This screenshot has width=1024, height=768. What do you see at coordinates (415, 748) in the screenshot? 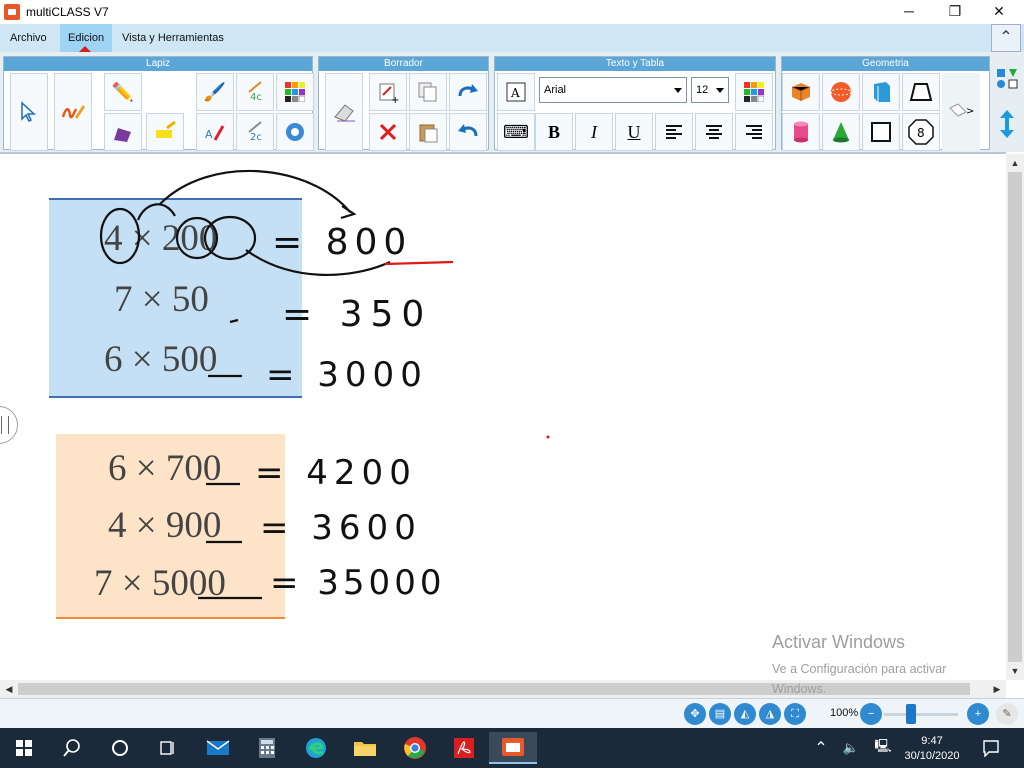
I see `chrome-browser-icon` at bounding box center [415, 748].